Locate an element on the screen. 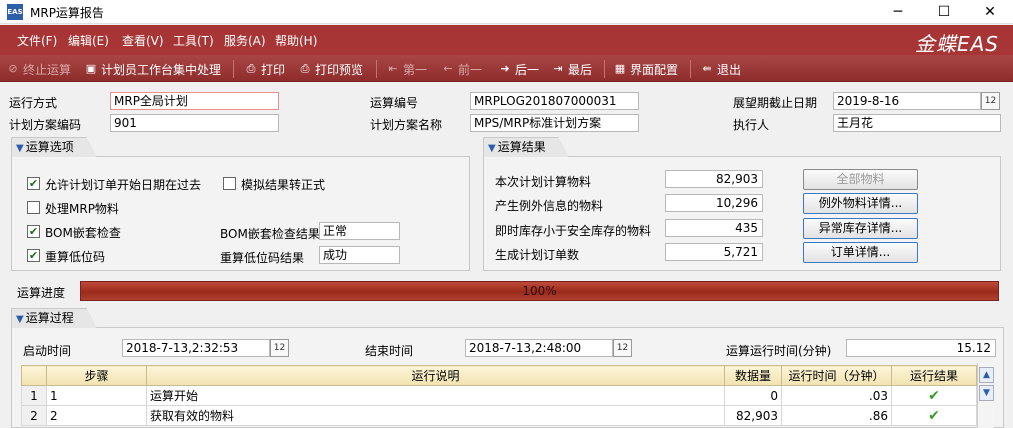  bom-check-checkbox: ✔ is located at coordinates (33, 231).